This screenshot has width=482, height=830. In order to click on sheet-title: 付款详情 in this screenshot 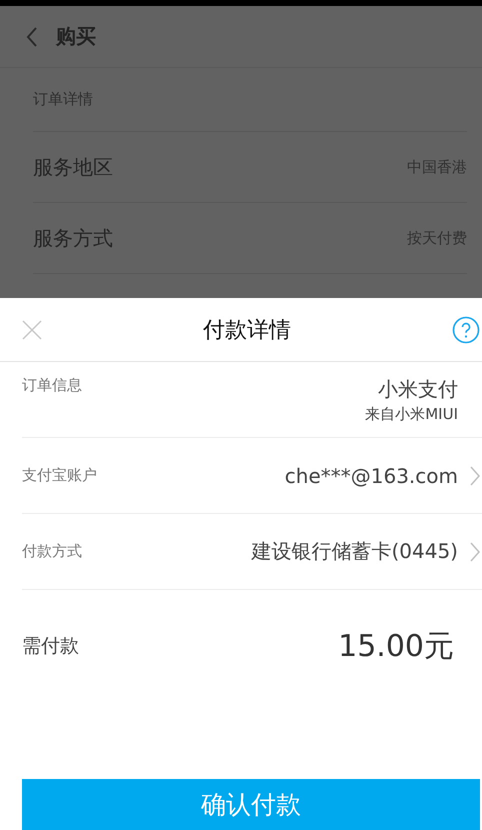, I will do `click(247, 330)`.